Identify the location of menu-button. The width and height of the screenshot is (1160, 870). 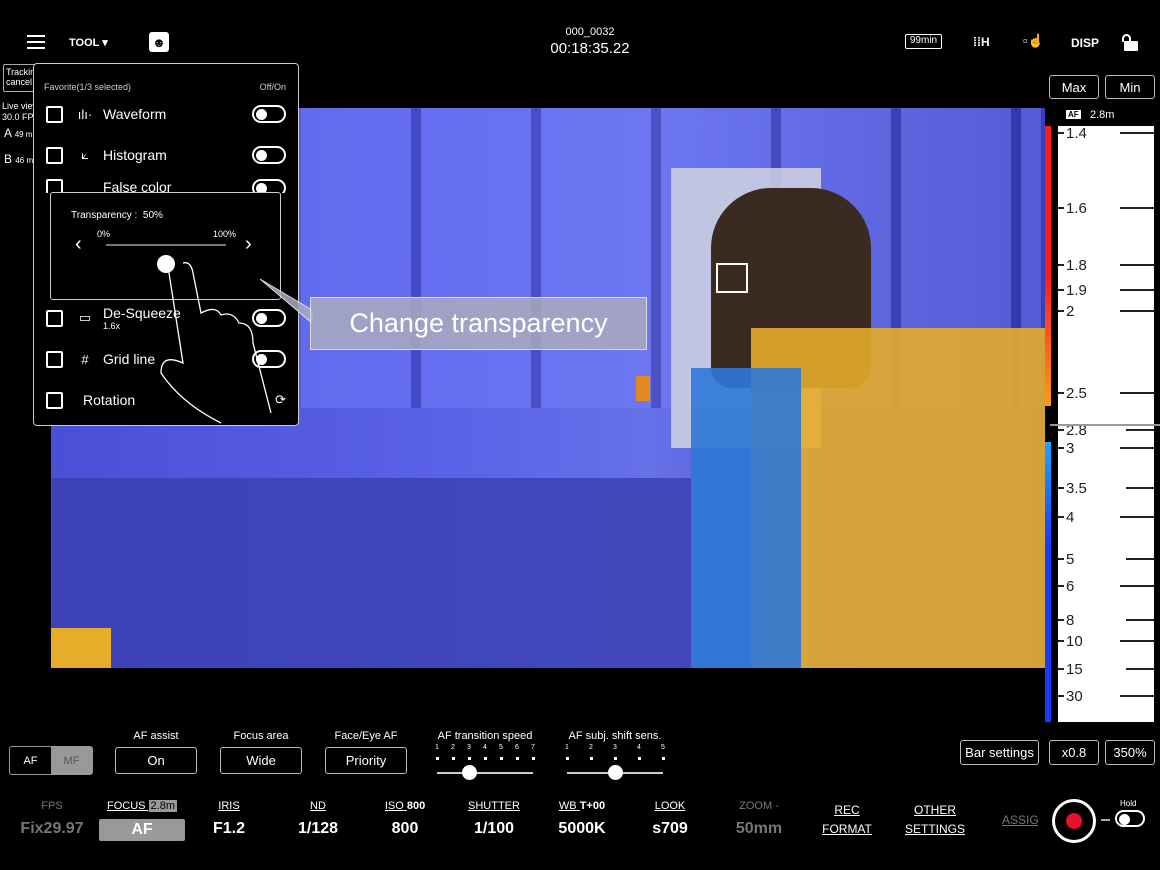
(36, 42).